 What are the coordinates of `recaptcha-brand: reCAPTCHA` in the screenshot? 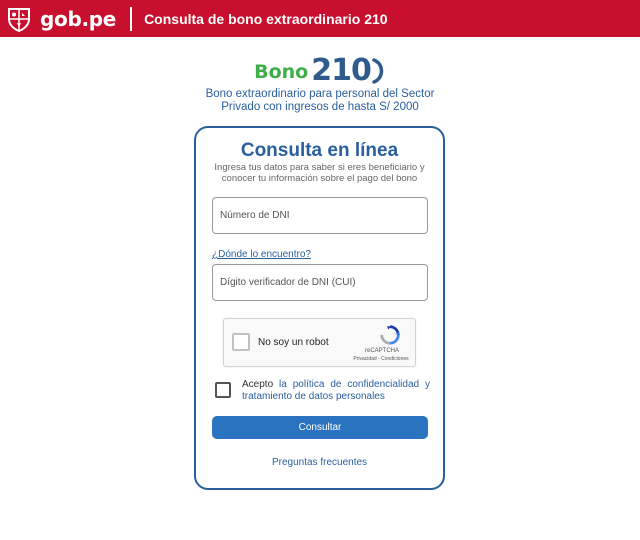 It's located at (381, 351).